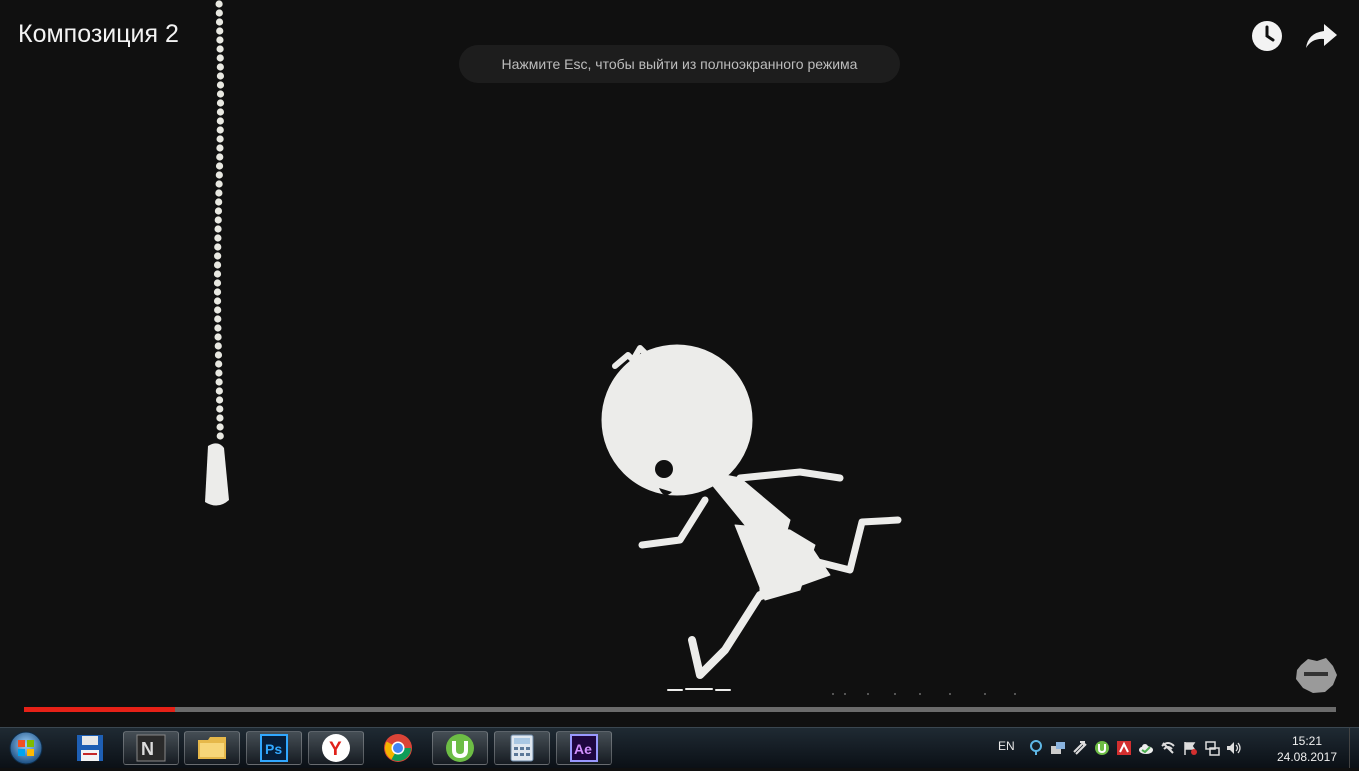 This screenshot has width=1359, height=771. I want to click on video-progress-bar, so click(680, 709).